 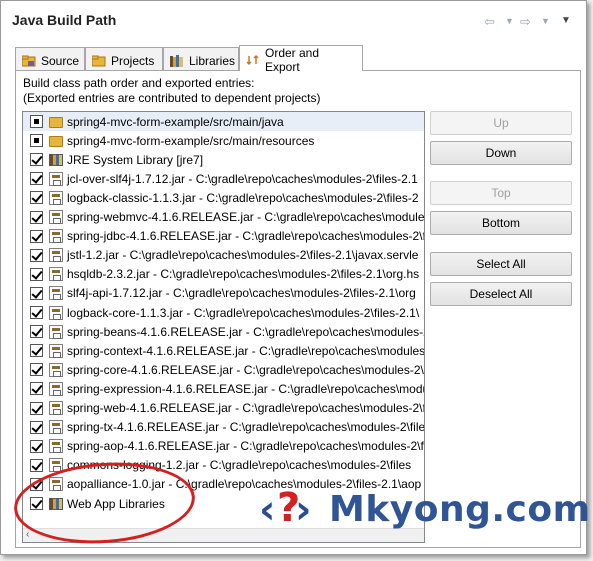 What do you see at coordinates (292, 60) in the screenshot?
I see `tab-order-and-export-label: Order and Export` at bounding box center [292, 60].